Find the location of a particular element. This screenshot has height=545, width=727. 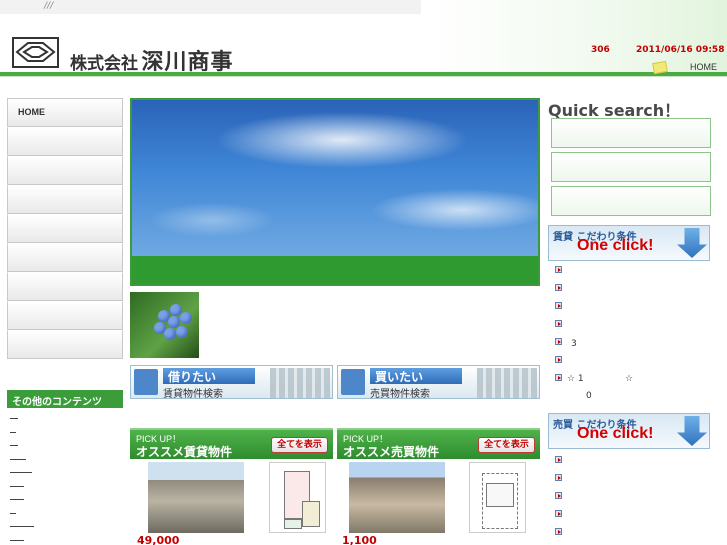

company-main-name: 深川商事 is located at coordinates (187, 62).